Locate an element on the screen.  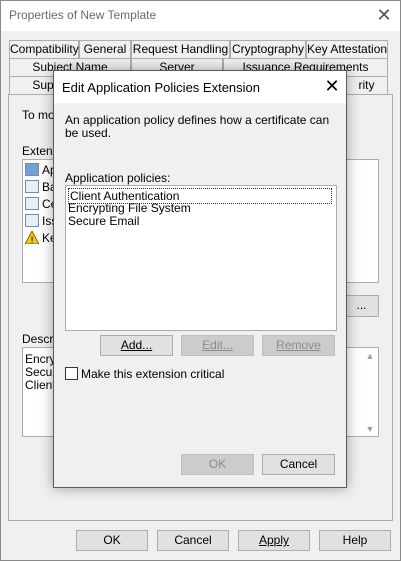
tab-label-fragment: rity is located at coordinates (366, 85).